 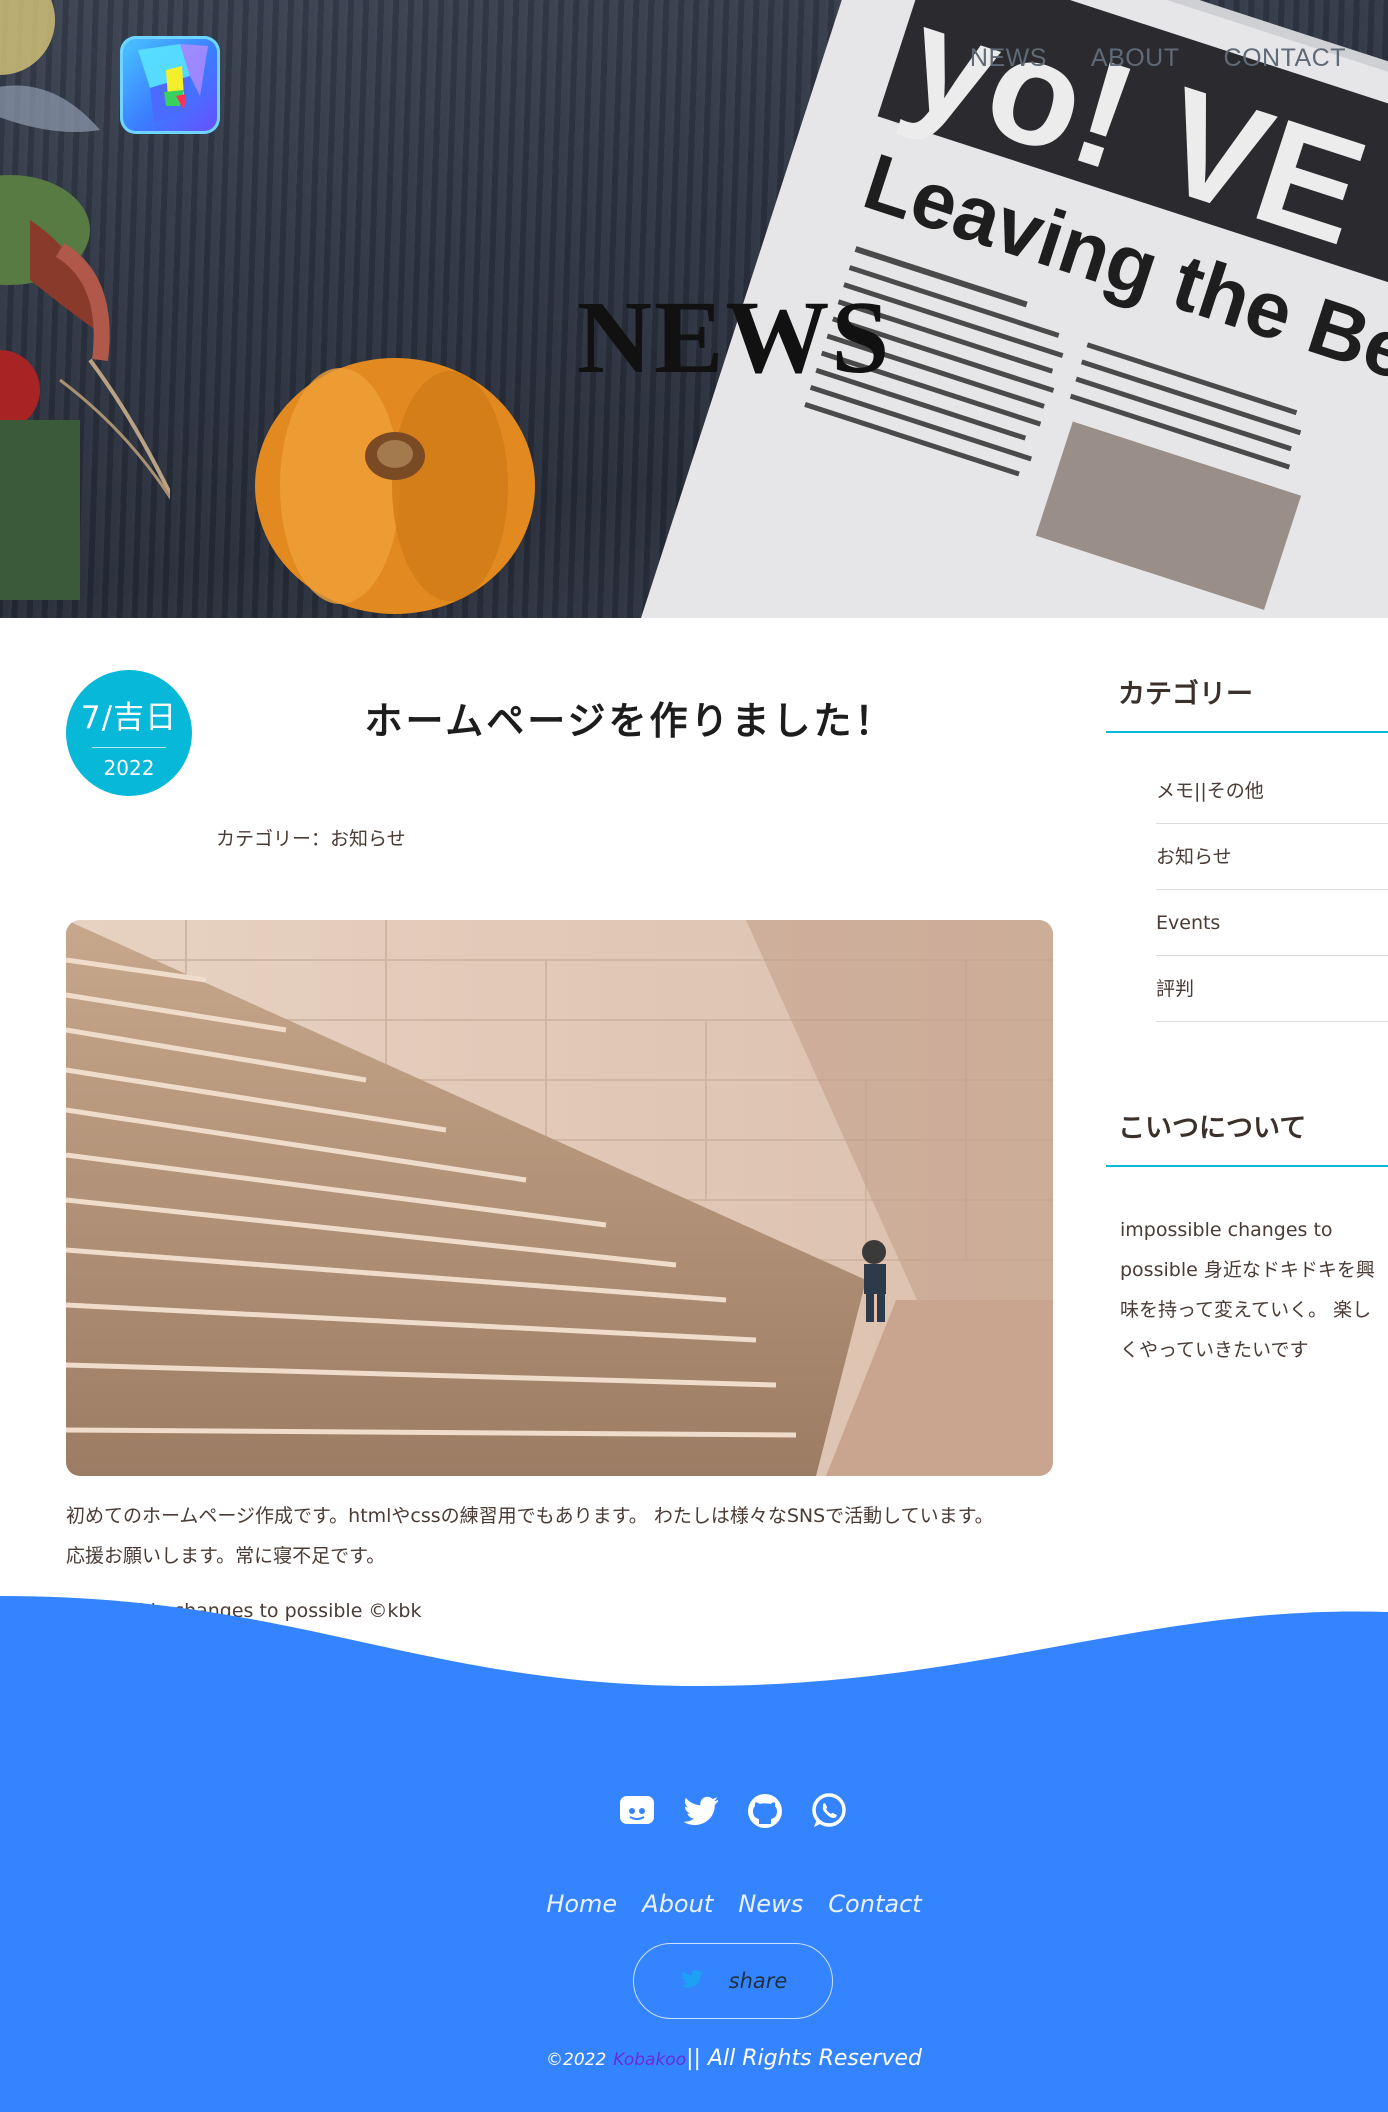 I want to click on footer-wave, so click(x=694, y=1656).